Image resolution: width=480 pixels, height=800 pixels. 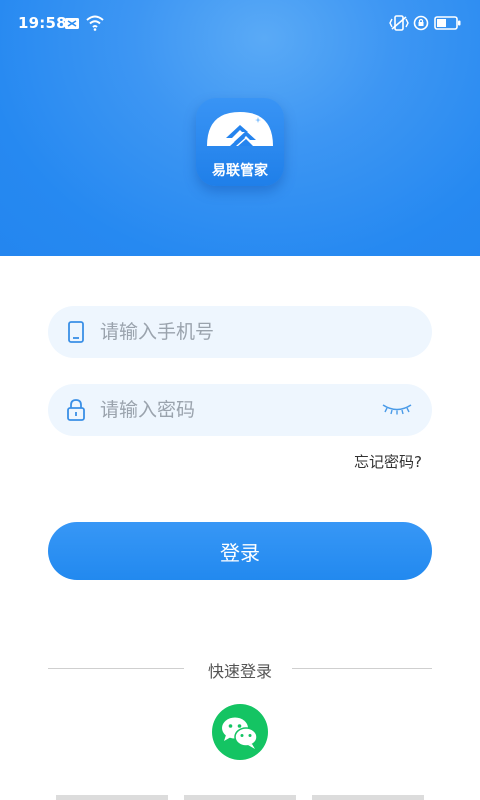 What do you see at coordinates (95, 23) in the screenshot?
I see `wifi-icon` at bounding box center [95, 23].